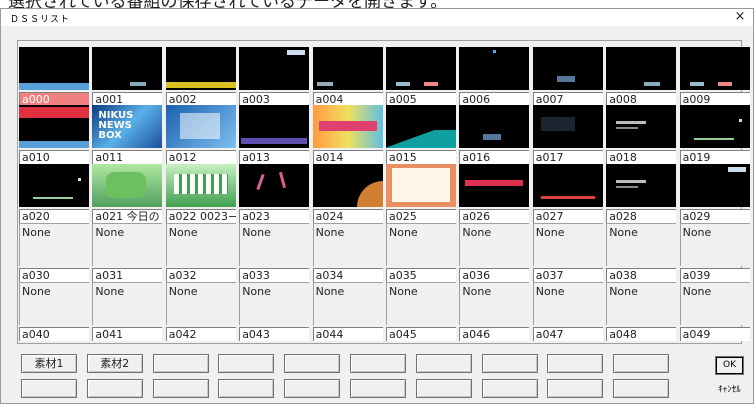  What do you see at coordinates (567, 185) in the screenshot?
I see `thumbnail-a027` at bounding box center [567, 185].